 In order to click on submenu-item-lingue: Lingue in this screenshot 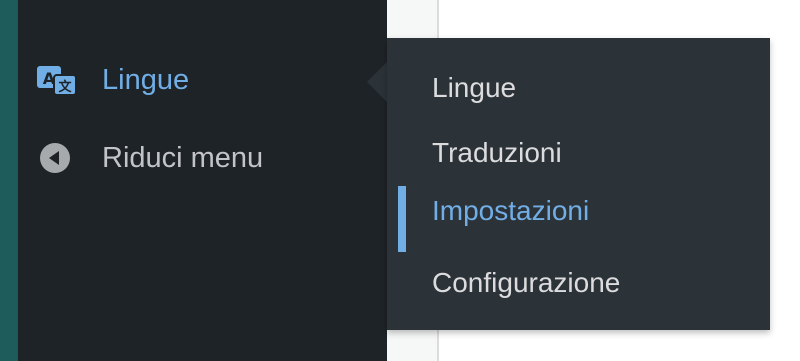, I will do `click(578, 88)`.